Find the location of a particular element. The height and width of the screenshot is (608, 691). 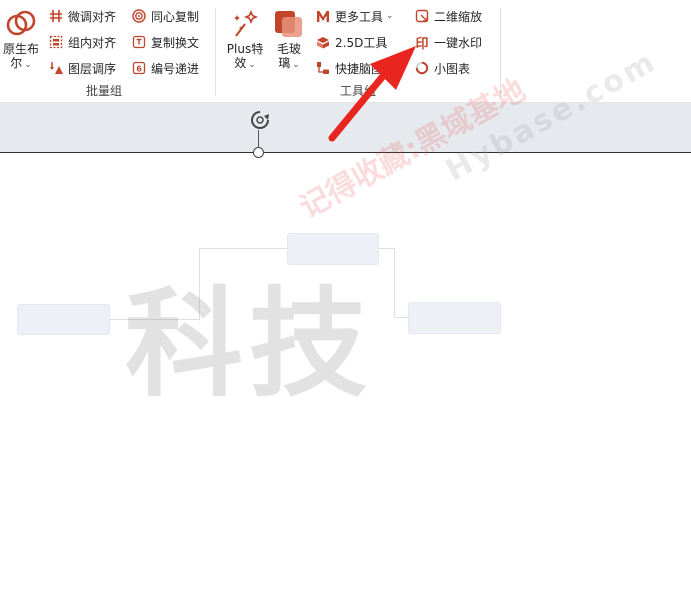

plus-effects-button: Plus特 效 ⌄ is located at coordinates (245, 40).